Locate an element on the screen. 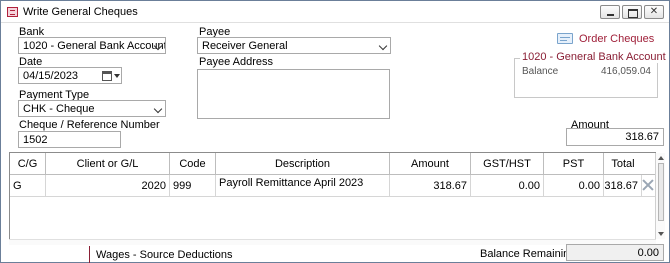  scroll-down-icon is located at coordinates (661, 234).